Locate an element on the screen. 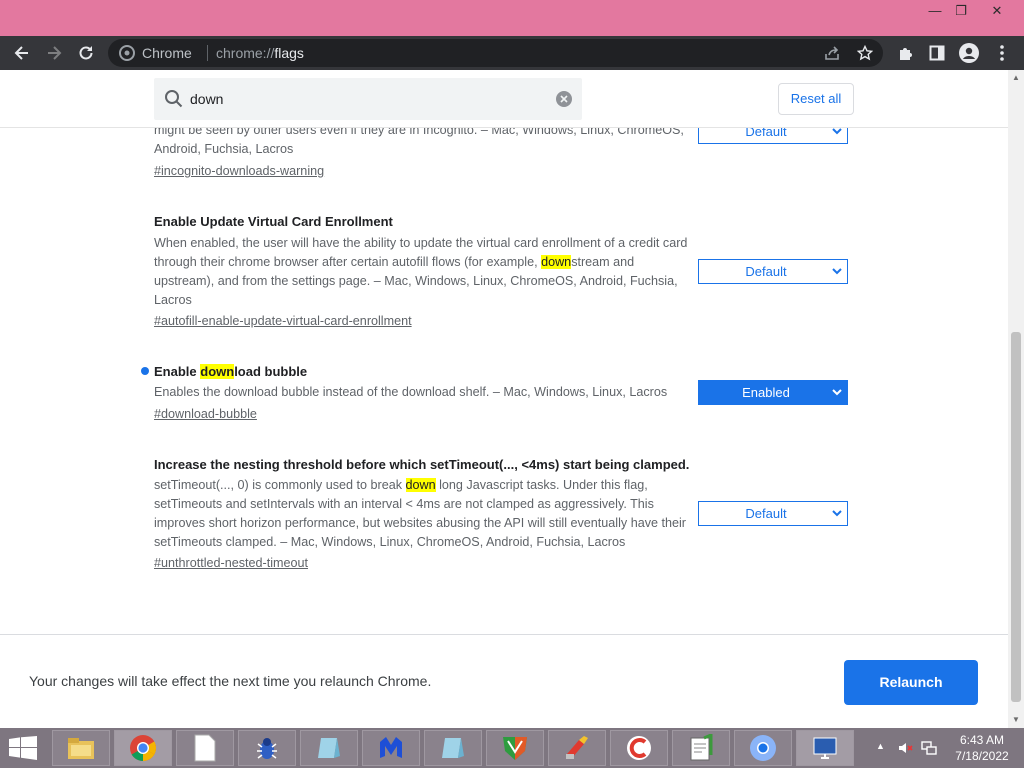  reset-all-button: Reset all is located at coordinates (816, 99).